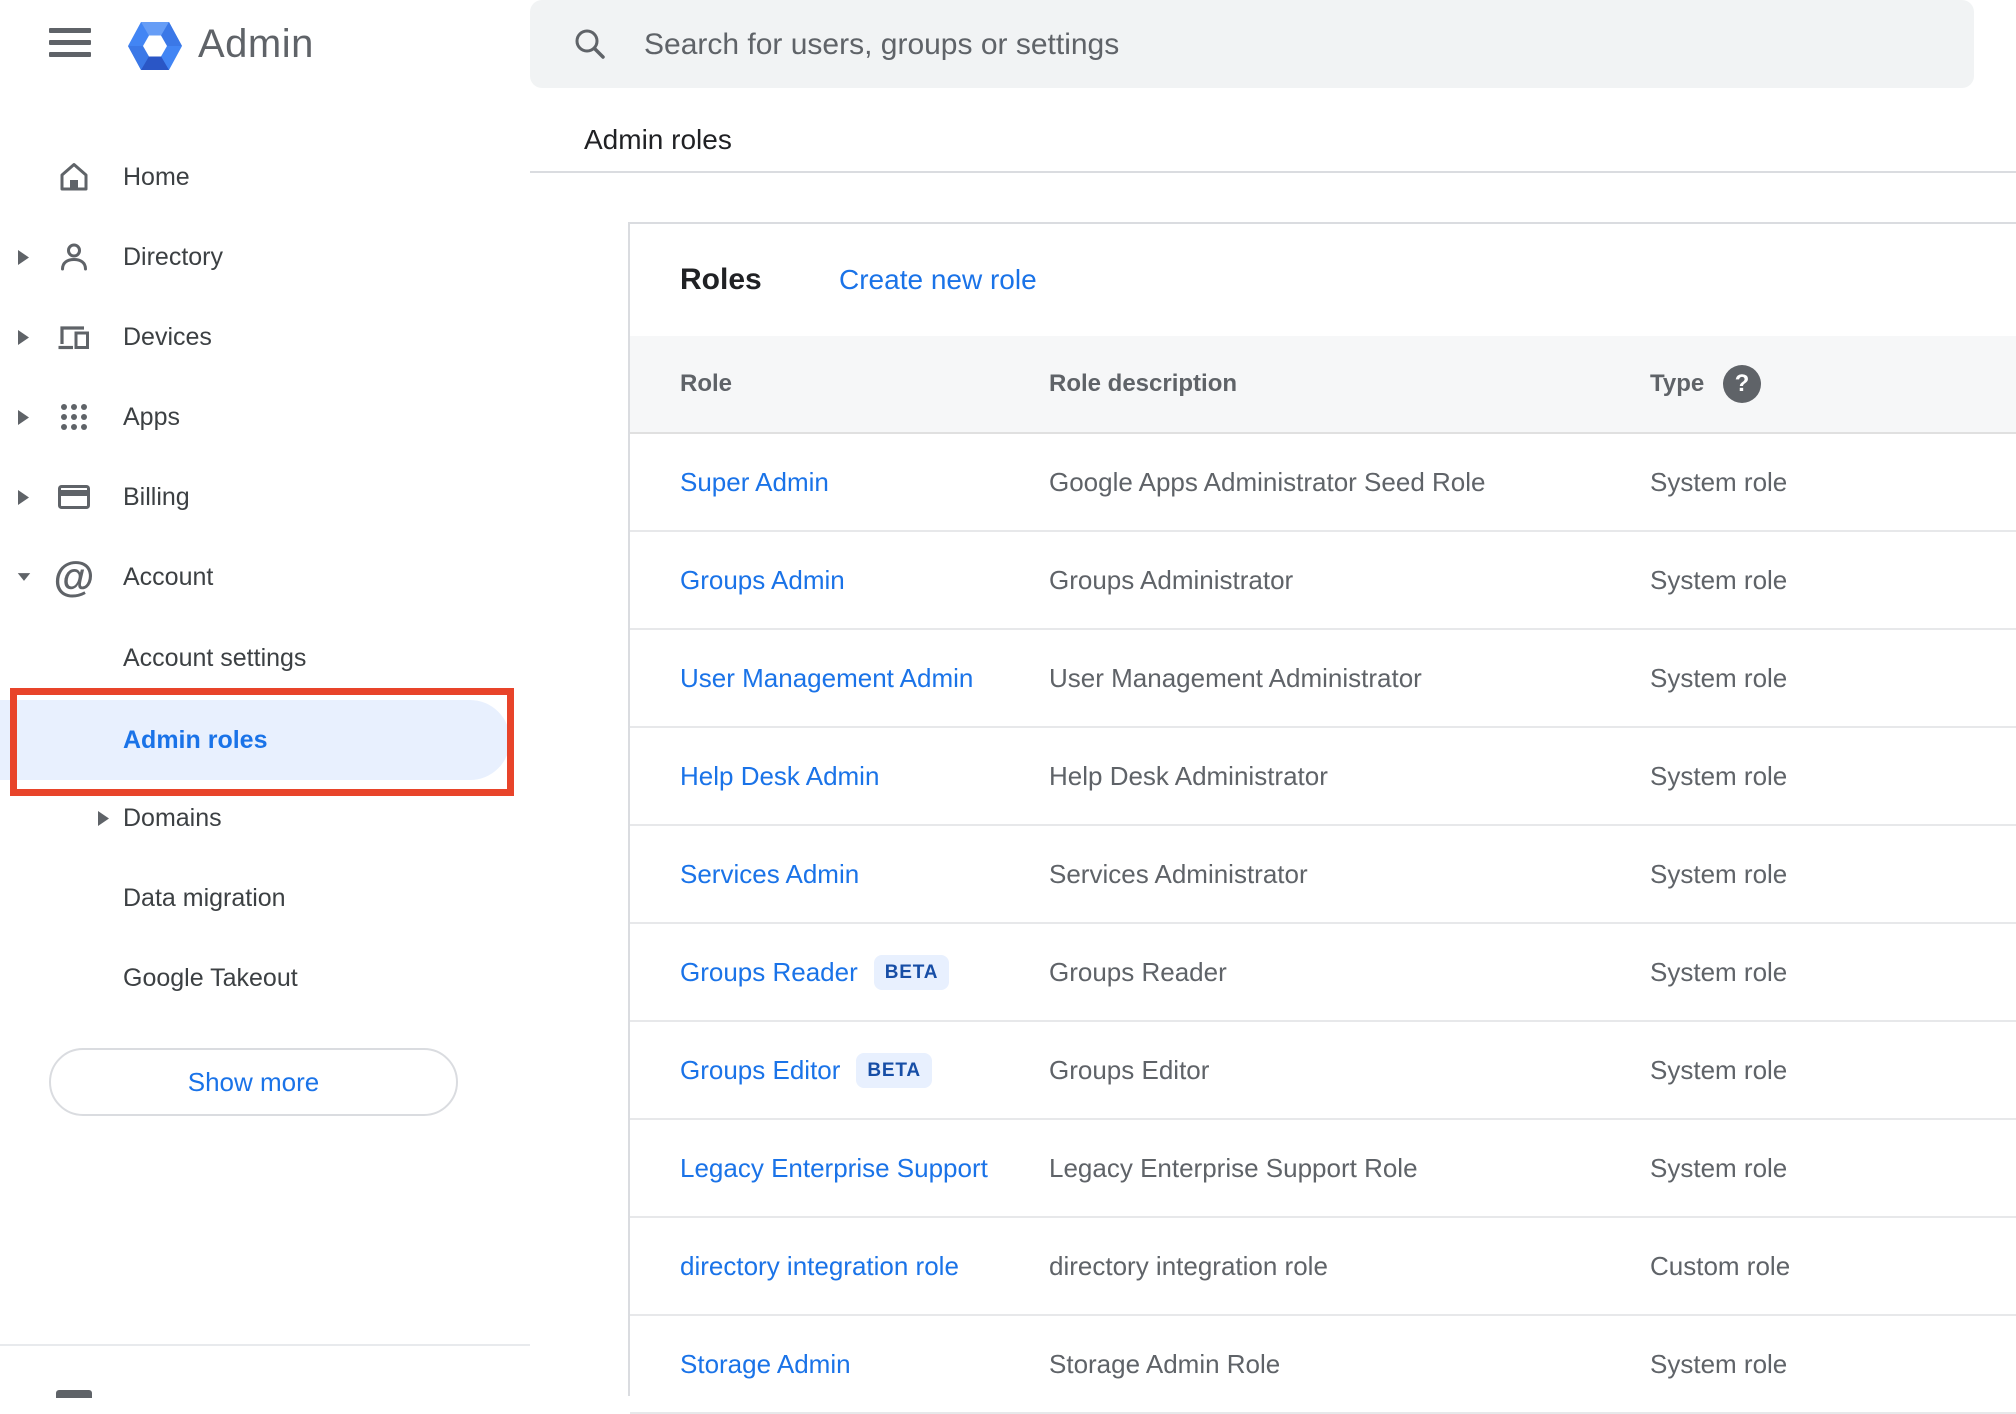 The width and height of the screenshot is (2016, 1414). I want to click on role-link: Groups Admin, so click(762, 580).